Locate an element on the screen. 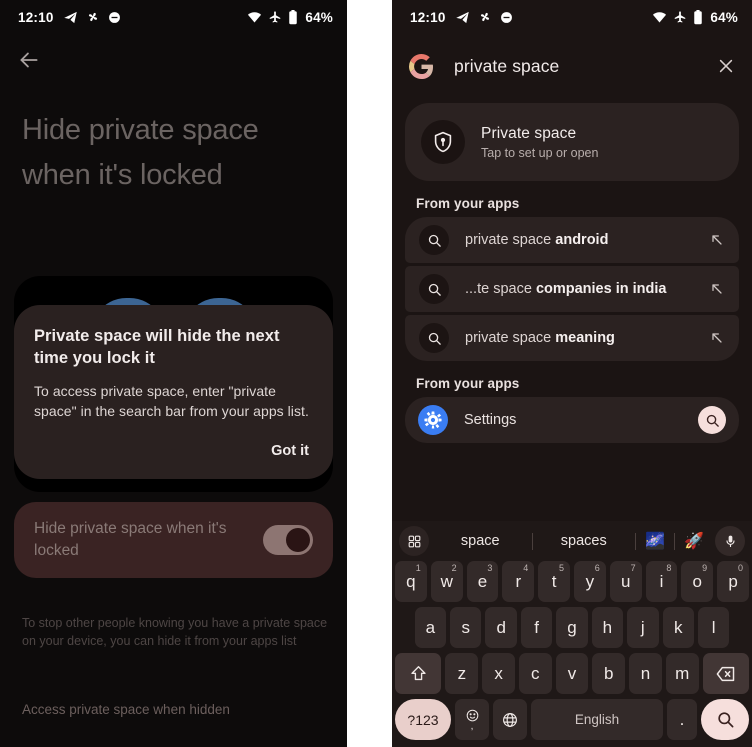  key-p: 0p is located at coordinates (733, 581).